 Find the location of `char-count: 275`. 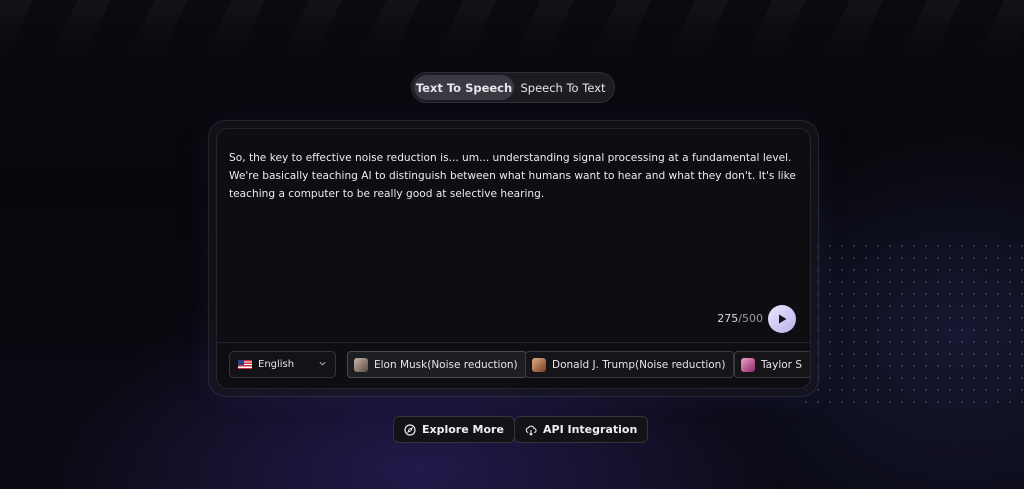

char-count: 275 is located at coordinates (728, 318).